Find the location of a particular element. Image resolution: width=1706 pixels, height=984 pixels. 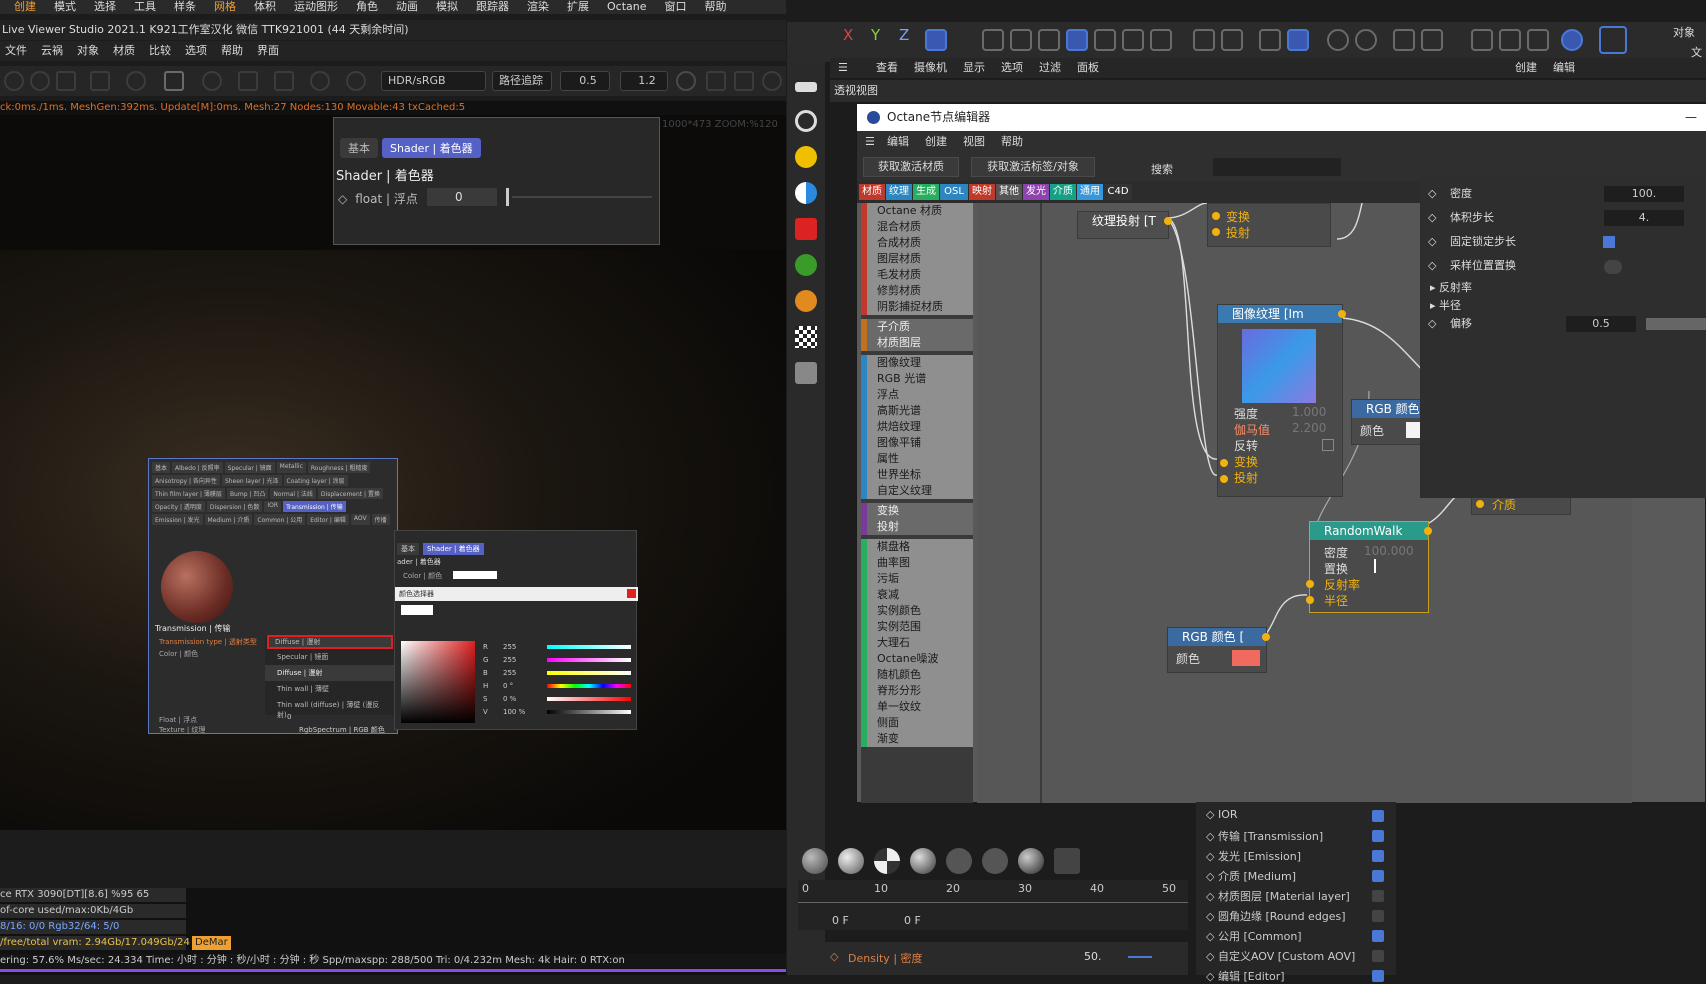

material-tab: Emission | 发光 is located at coordinates (177, 519).